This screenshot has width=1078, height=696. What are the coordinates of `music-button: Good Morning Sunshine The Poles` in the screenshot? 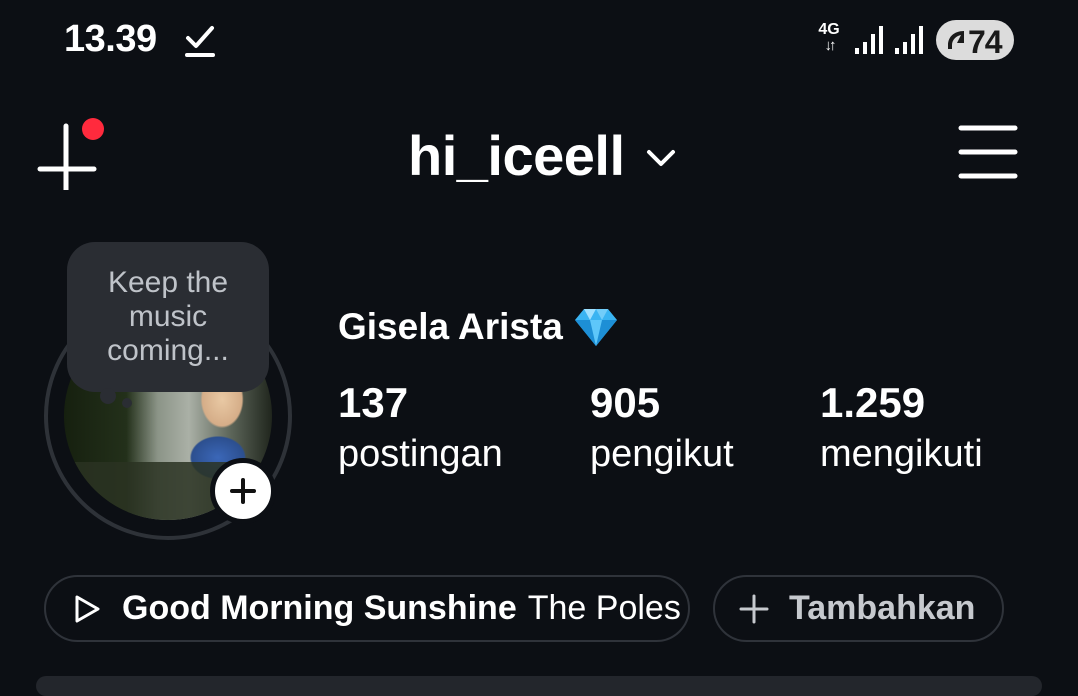 It's located at (367, 608).